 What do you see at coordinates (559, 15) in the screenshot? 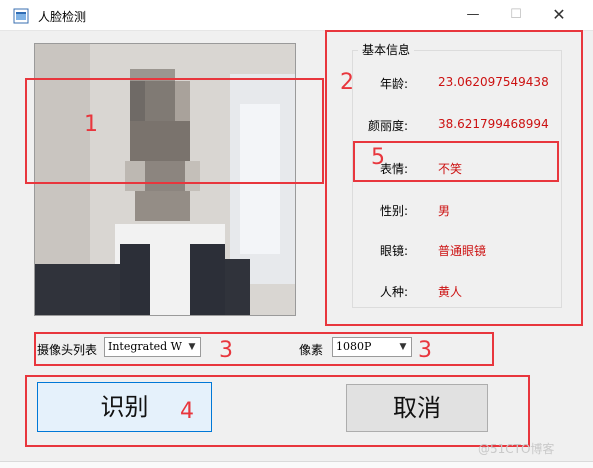
I see `close-button: ✕` at bounding box center [559, 15].